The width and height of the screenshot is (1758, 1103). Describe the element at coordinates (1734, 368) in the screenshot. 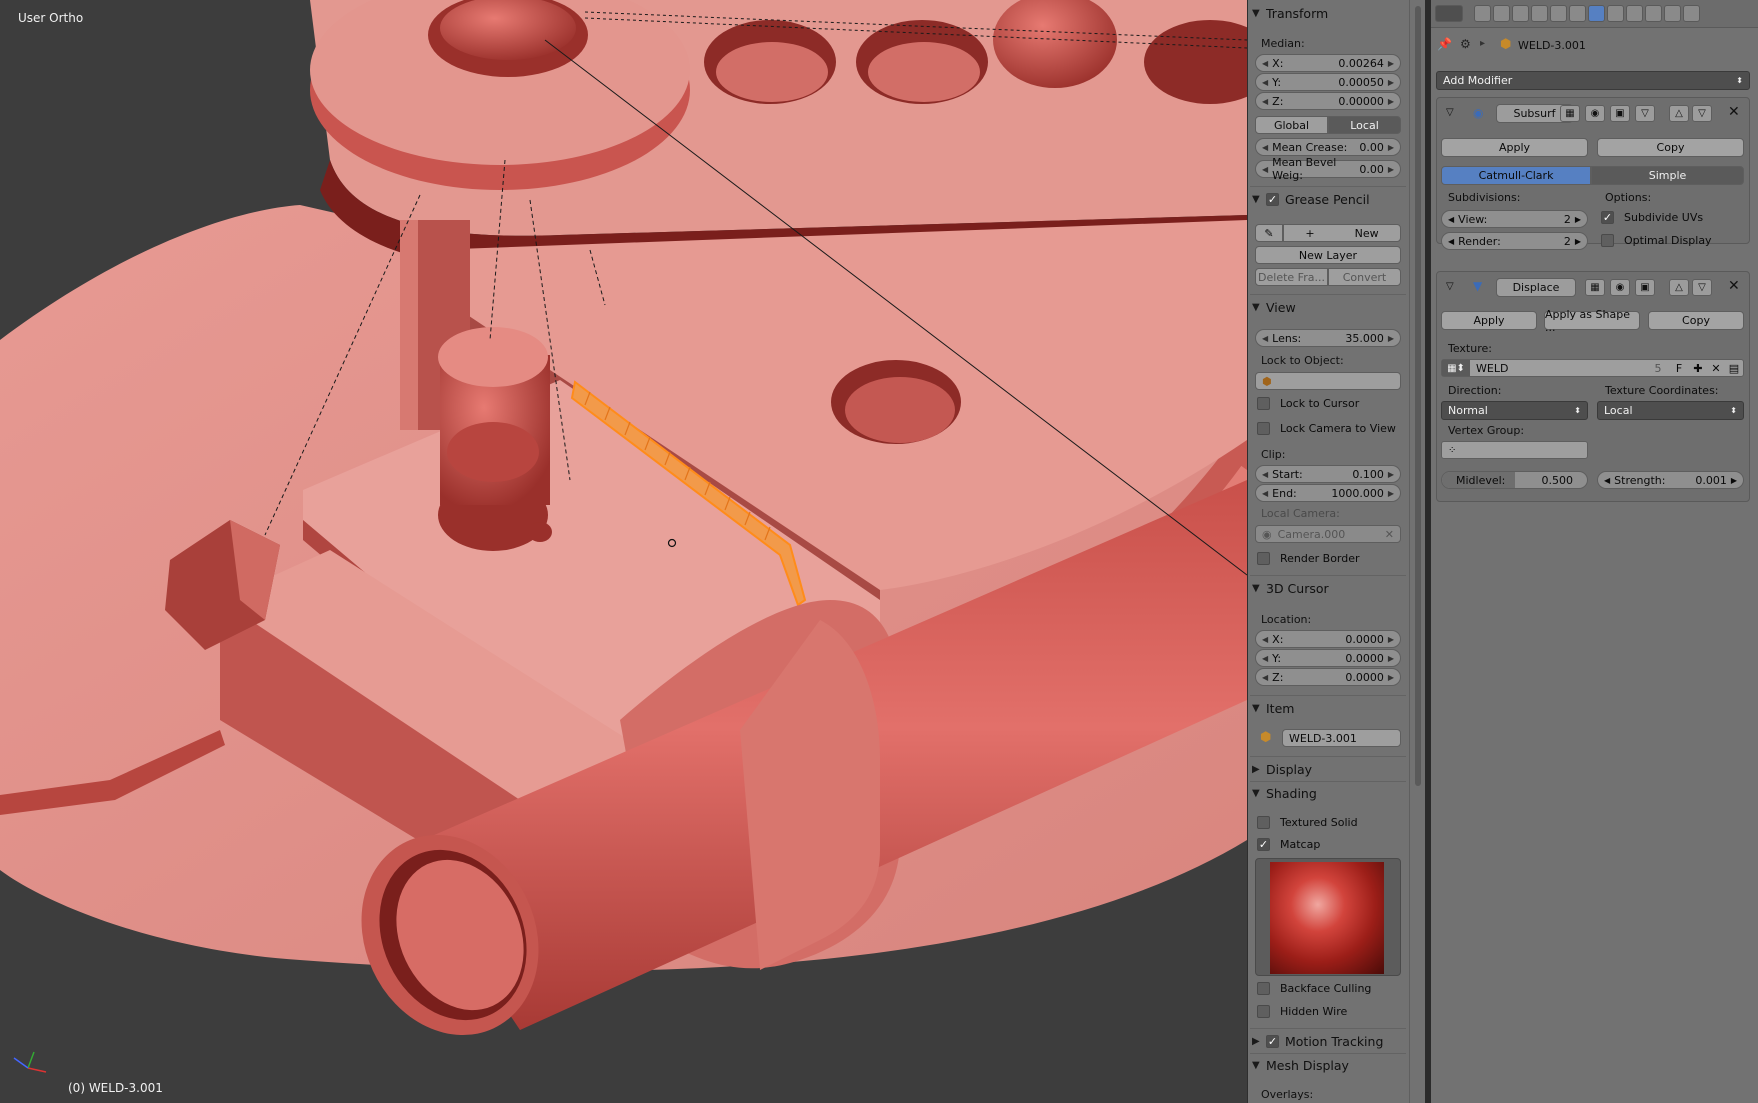

I see `texture-properties-icon: ▤` at that location.